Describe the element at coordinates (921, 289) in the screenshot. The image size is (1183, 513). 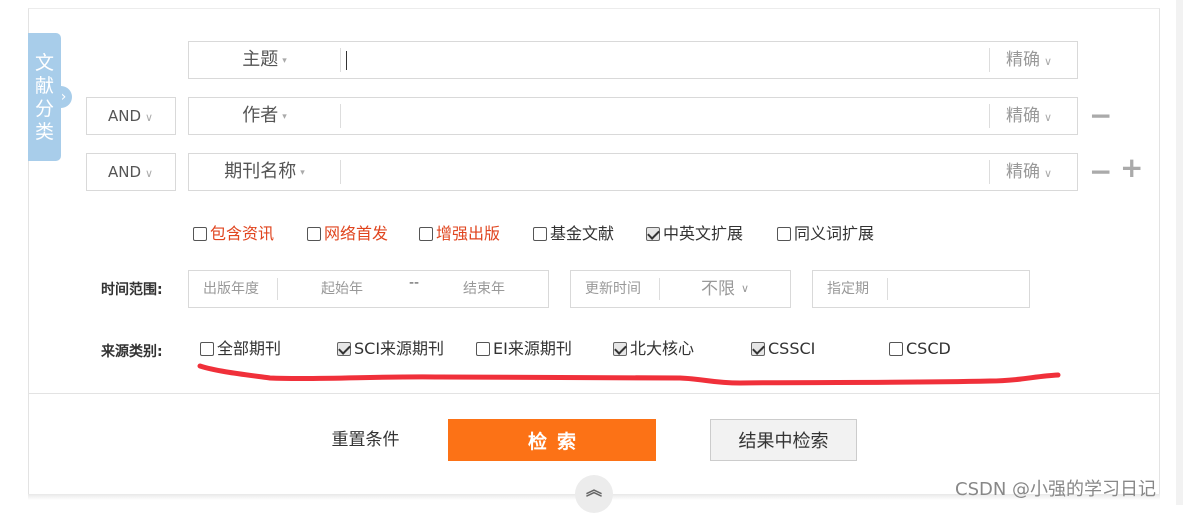
I see `specified-issue: 指定期` at that location.